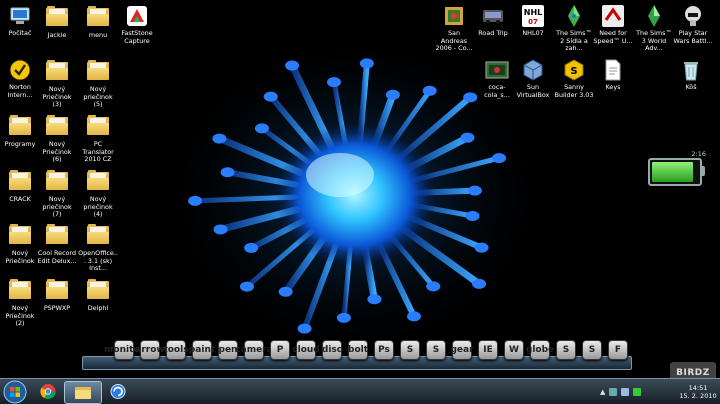  Describe the element at coordinates (306, 350) in the screenshot. I see `dock-item-7: cloud` at that location.